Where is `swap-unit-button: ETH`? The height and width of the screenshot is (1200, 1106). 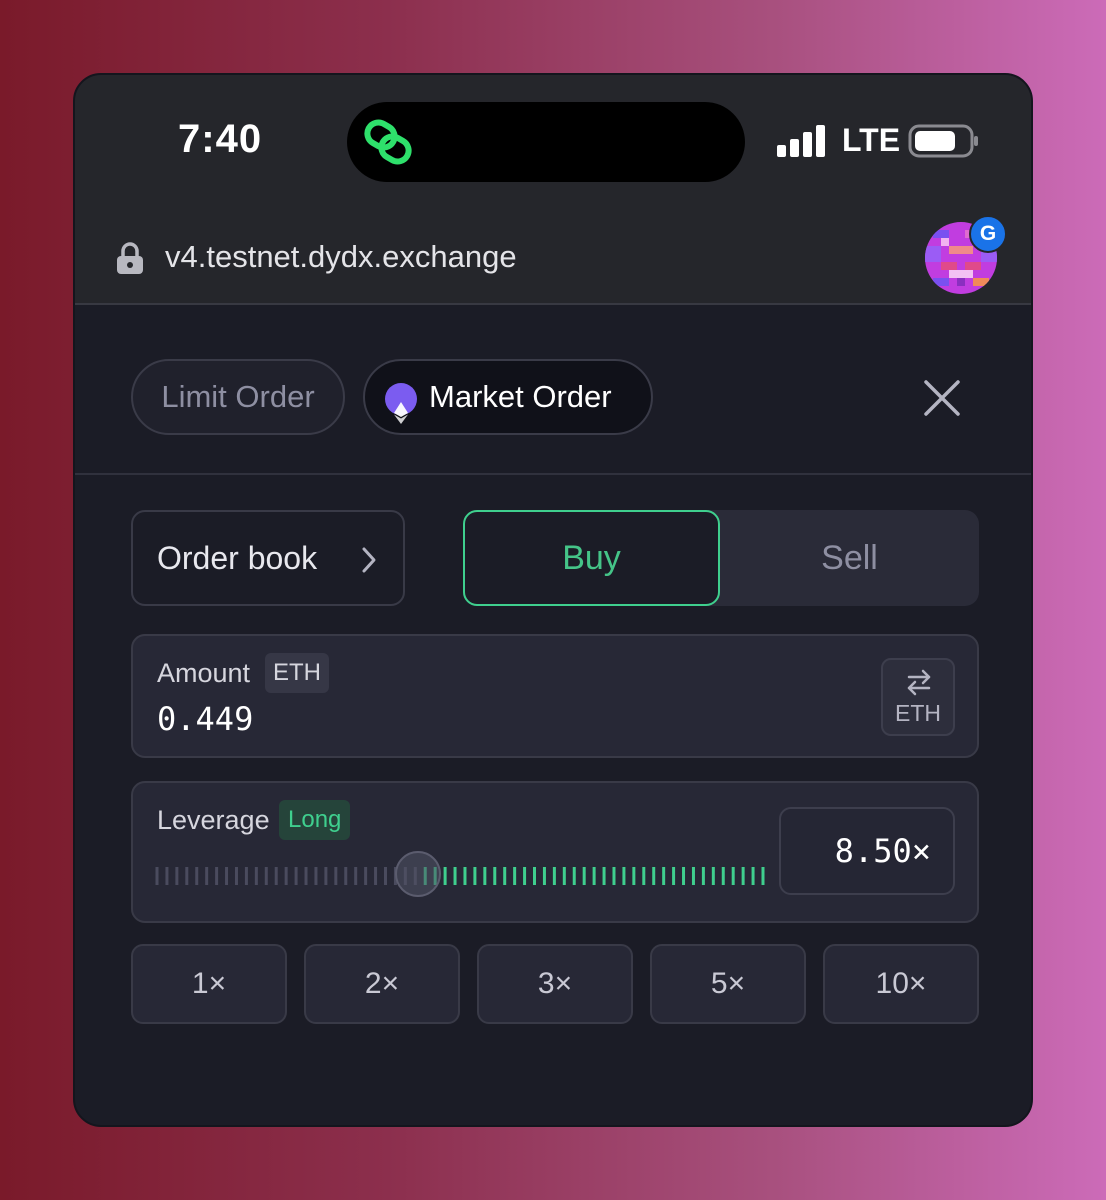
swap-unit-button: ETH is located at coordinates (918, 697).